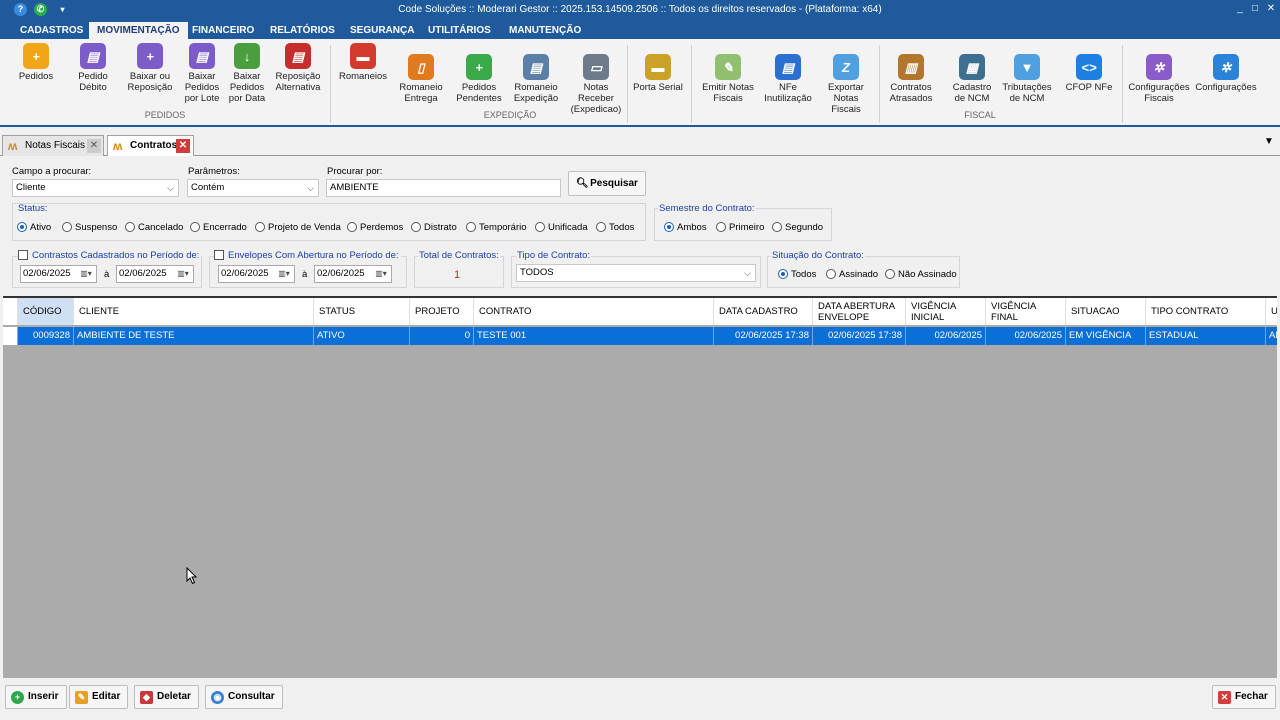 The image size is (1280, 720). I want to click on periodo2-label: Envelopes Com Abertura no Período de:, so click(307, 255).